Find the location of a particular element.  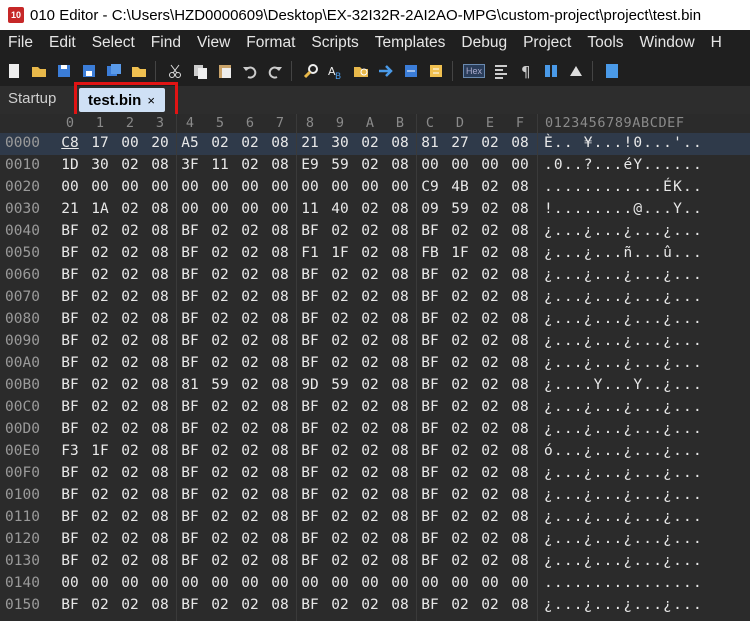

list-icon is located at coordinates (551, 71).